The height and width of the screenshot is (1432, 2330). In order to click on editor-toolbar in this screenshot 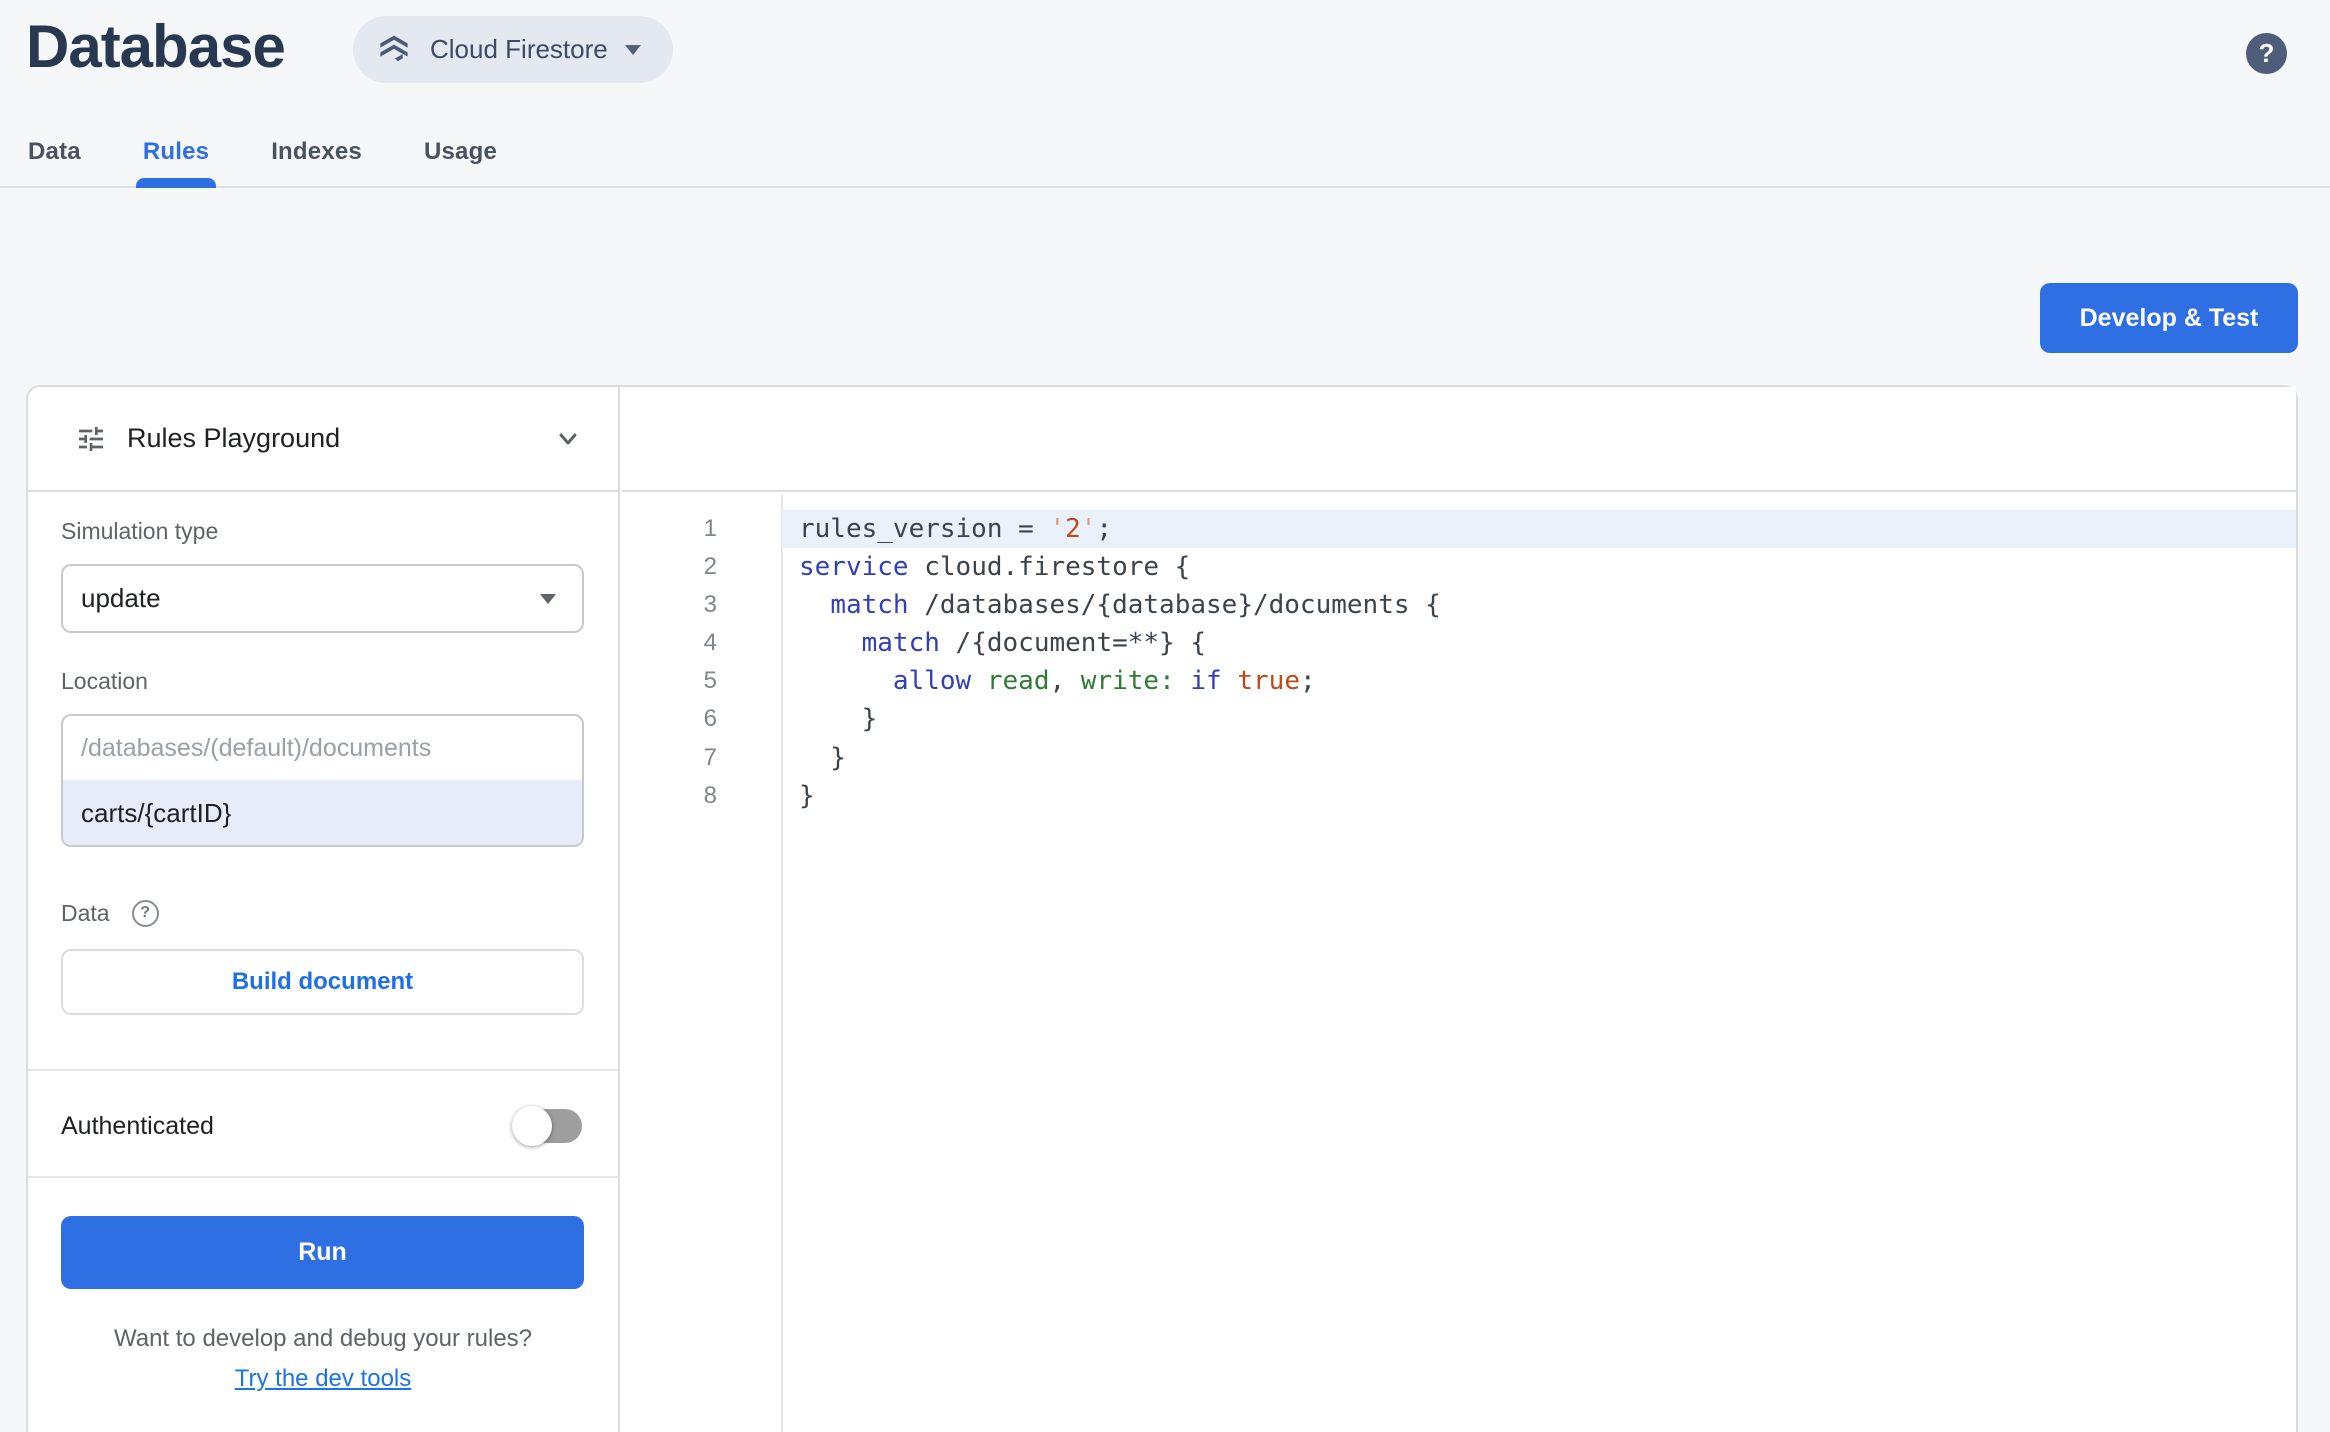, I will do `click(1459, 439)`.